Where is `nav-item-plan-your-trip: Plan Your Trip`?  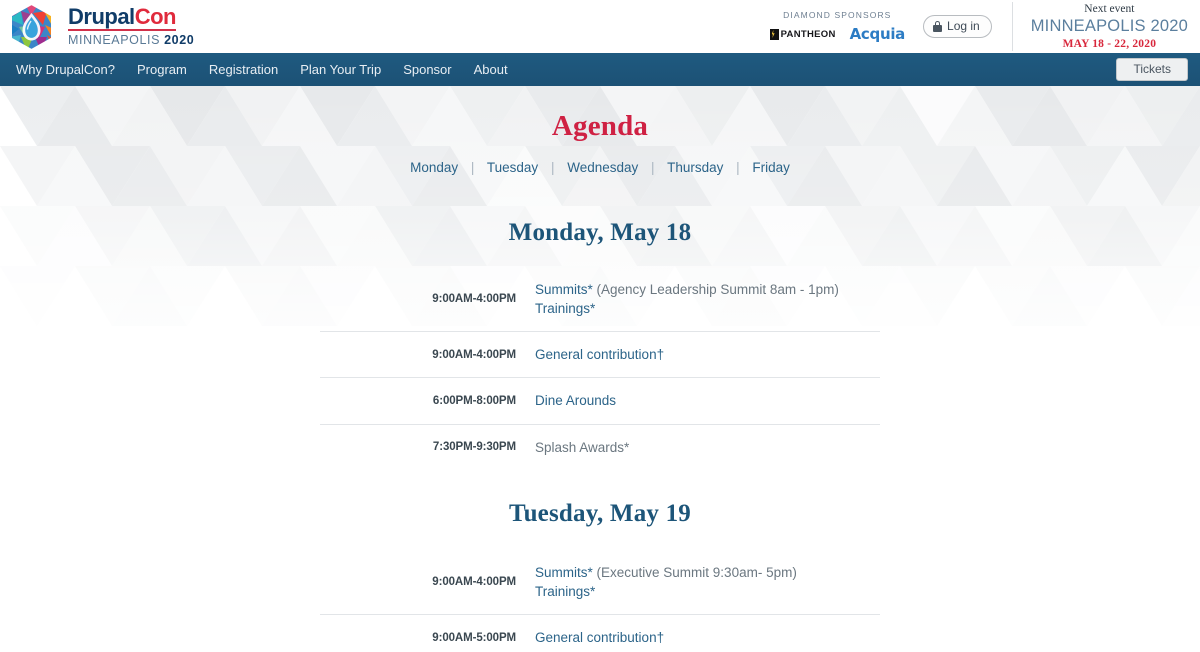
nav-item-plan-your-trip: Plan Your Trip is located at coordinates (340, 69).